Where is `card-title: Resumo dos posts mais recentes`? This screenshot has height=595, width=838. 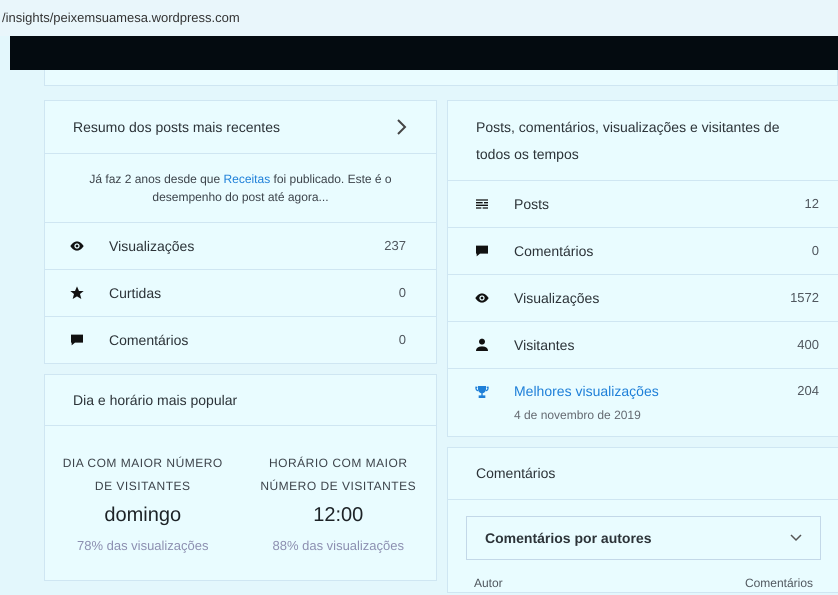 card-title: Resumo dos posts mais recentes is located at coordinates (176, 127).